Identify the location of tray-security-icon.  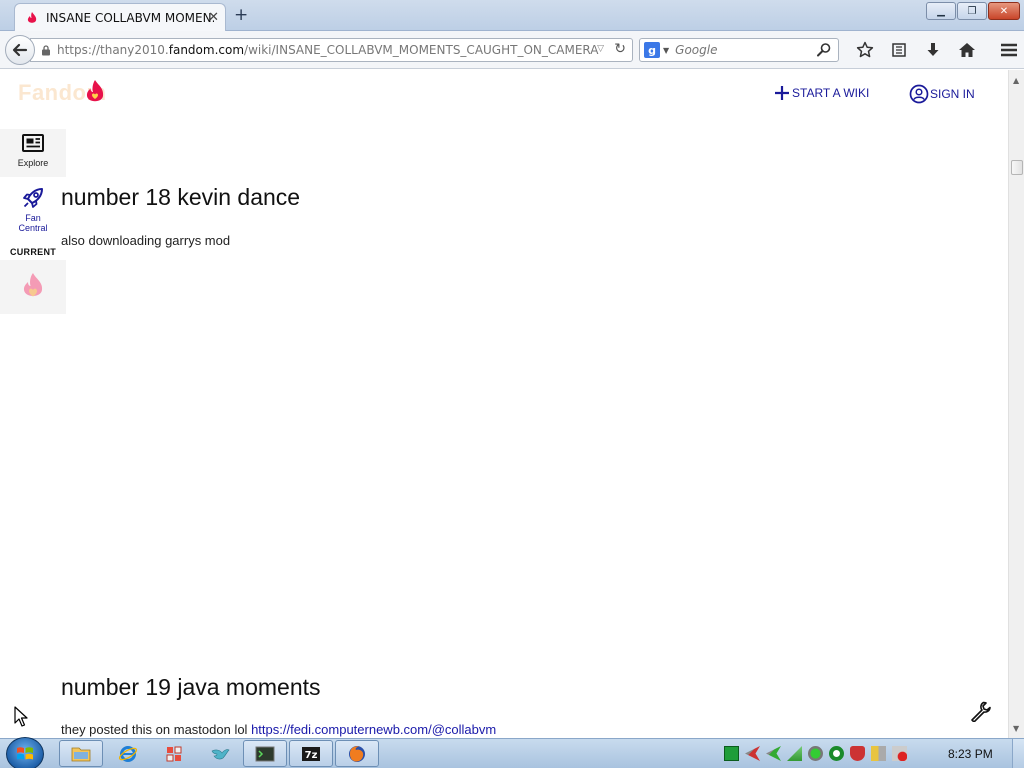
(815, 753).